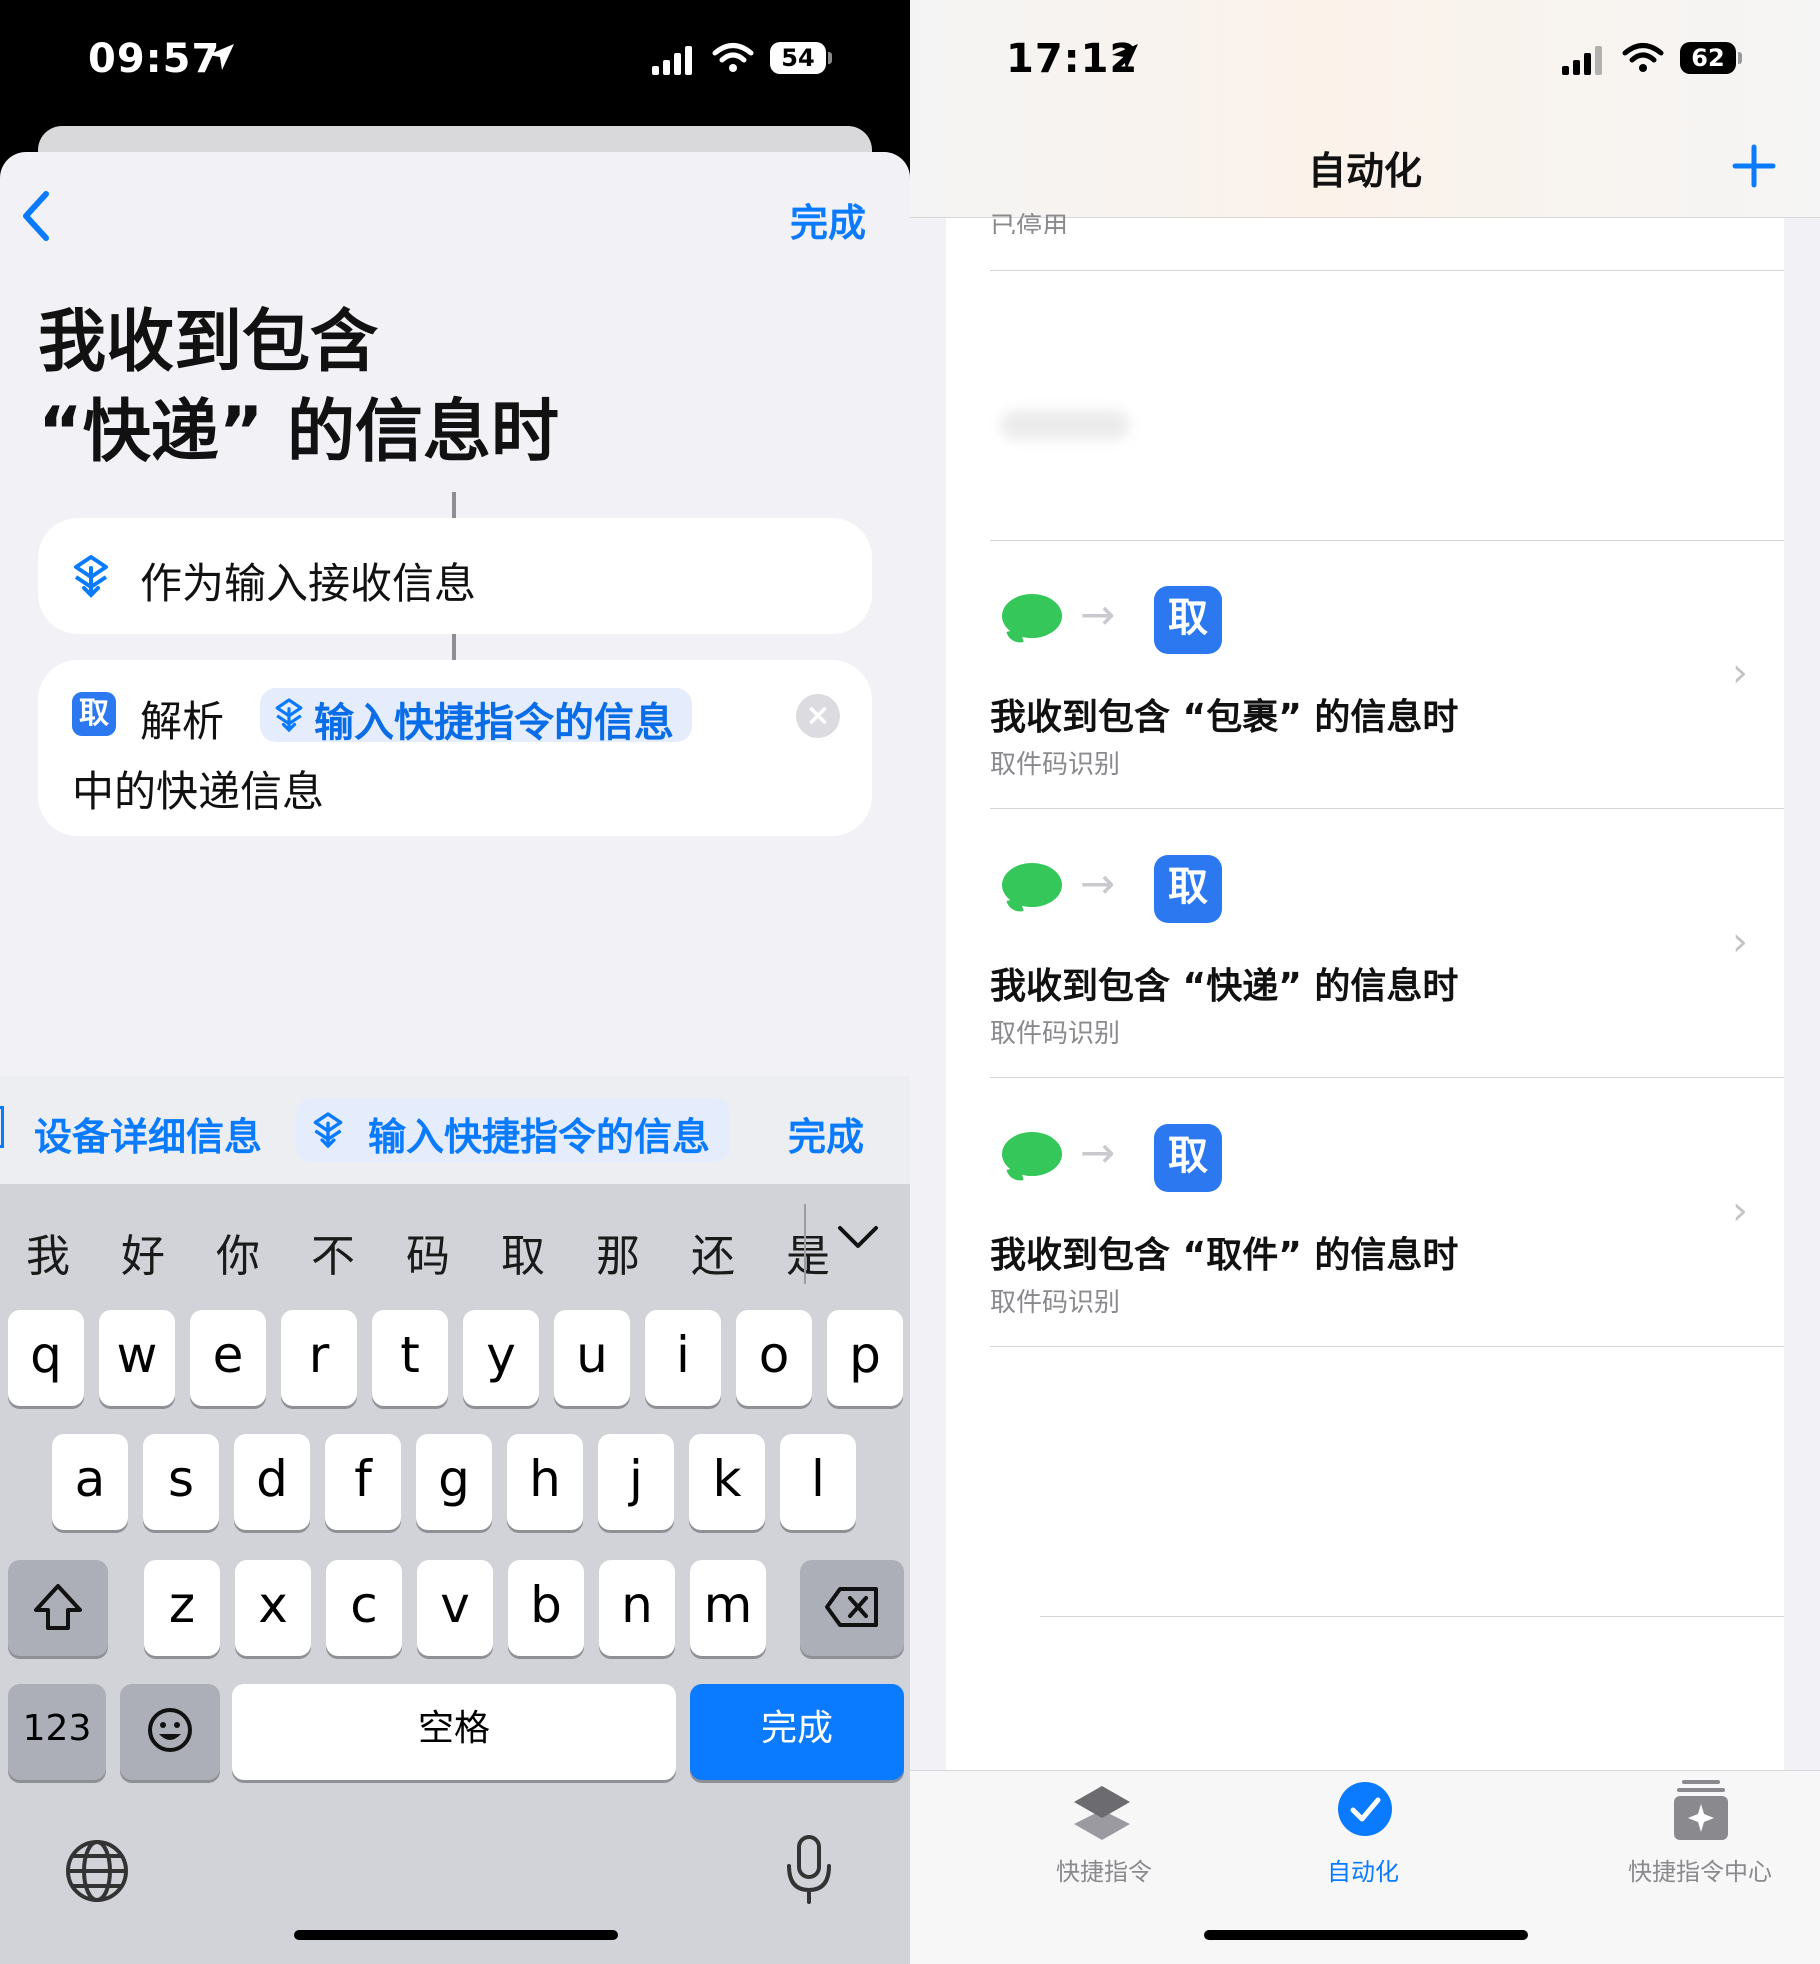 The image size is (1820, 1964). Describe the element at coordinates (637, 1608) in the screenshot. I see `key-n: n` at that location.